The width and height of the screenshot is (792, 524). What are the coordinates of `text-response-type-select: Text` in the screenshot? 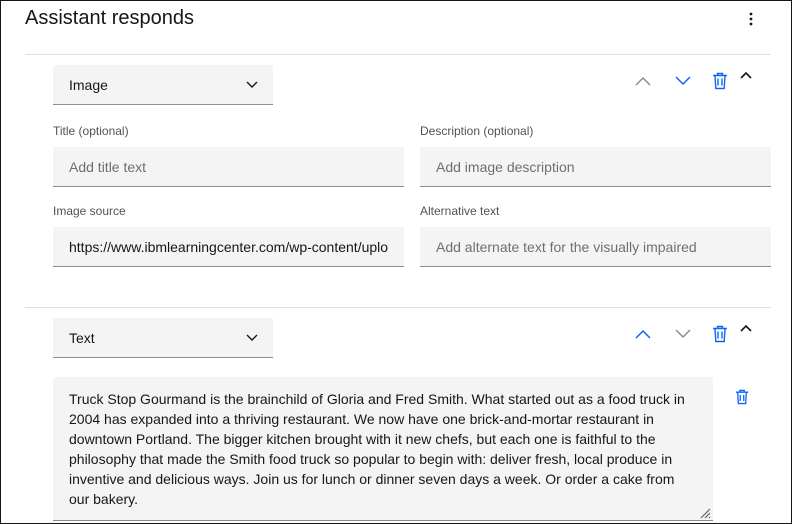 It's located at (163, 338).